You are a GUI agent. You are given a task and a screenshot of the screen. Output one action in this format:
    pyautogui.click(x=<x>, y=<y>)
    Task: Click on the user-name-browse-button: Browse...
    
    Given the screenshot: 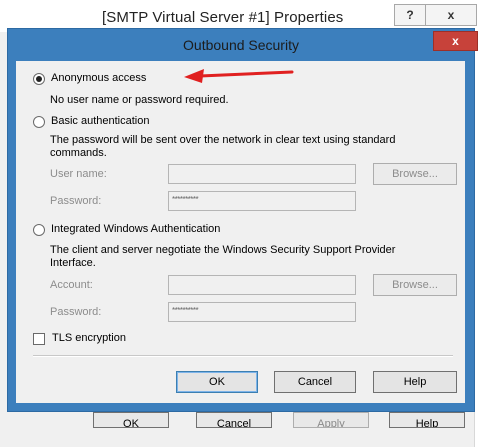 What is the action you would take?
    pyautogui.click(x=415, y=174)
    